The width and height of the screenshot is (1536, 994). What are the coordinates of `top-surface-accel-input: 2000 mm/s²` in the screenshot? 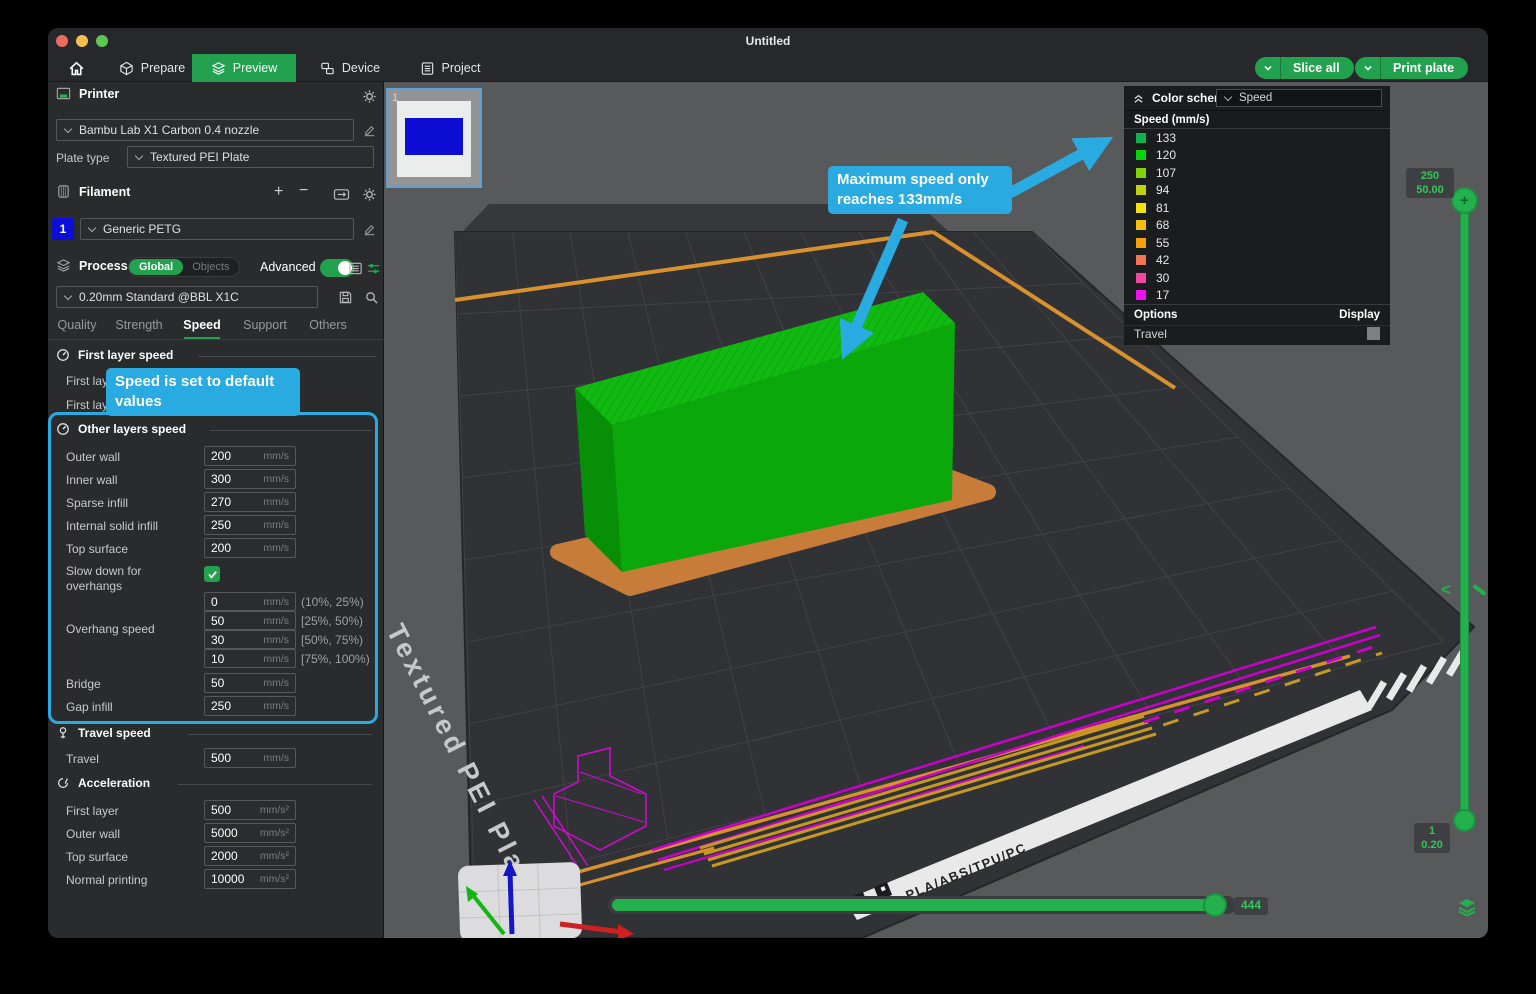 It's located at (250, 856).